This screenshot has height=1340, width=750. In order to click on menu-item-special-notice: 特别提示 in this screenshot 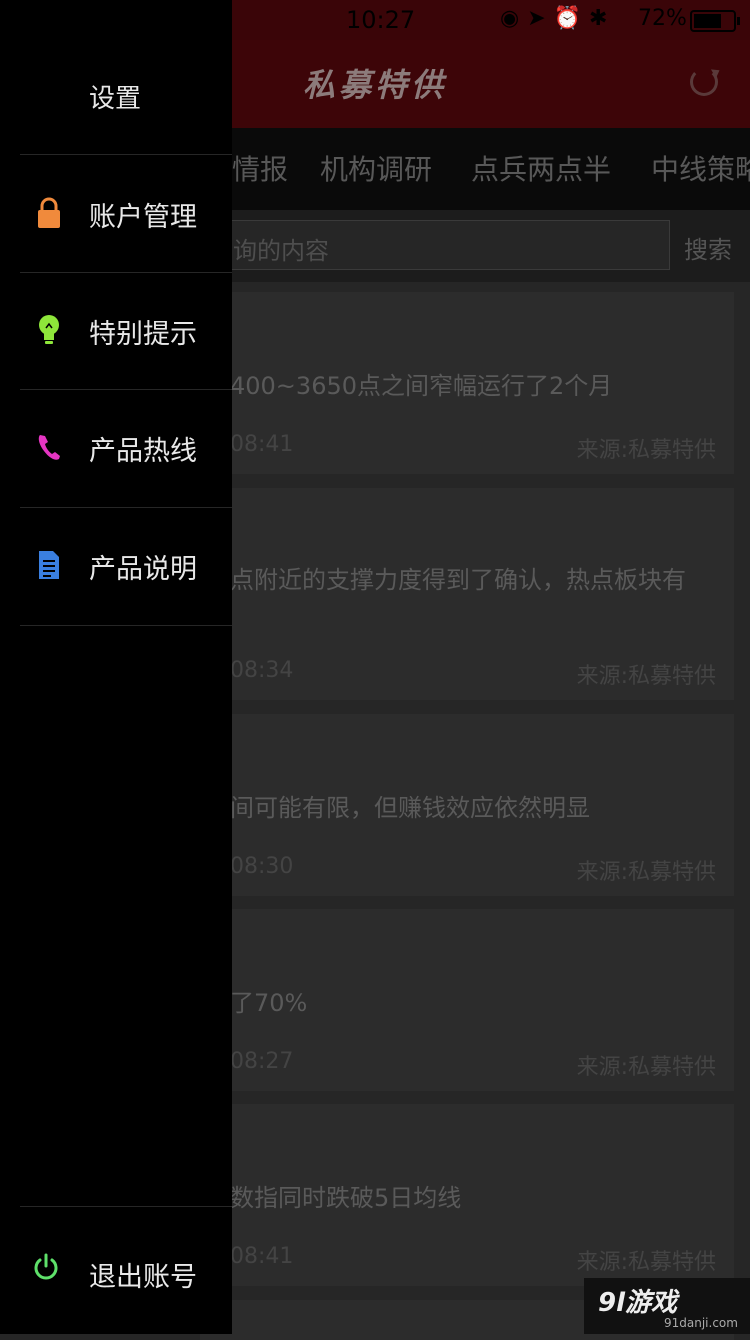, I will do `click(116, 330)`.